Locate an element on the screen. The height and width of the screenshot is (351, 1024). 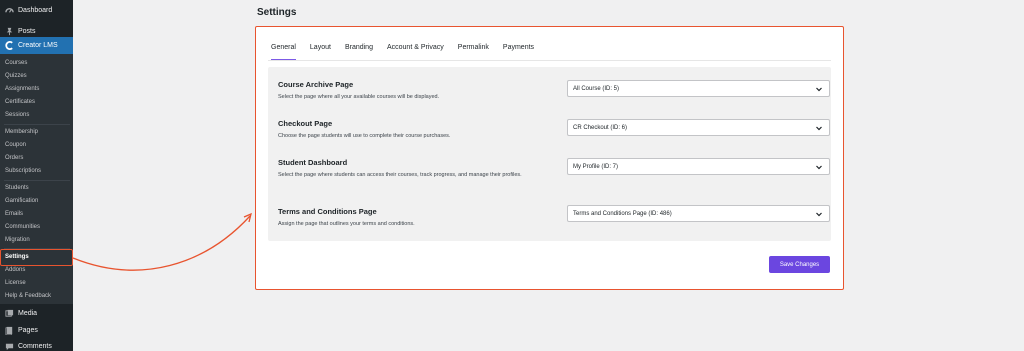
tab-permalink: Permalink is located at coordinates (473, 52).